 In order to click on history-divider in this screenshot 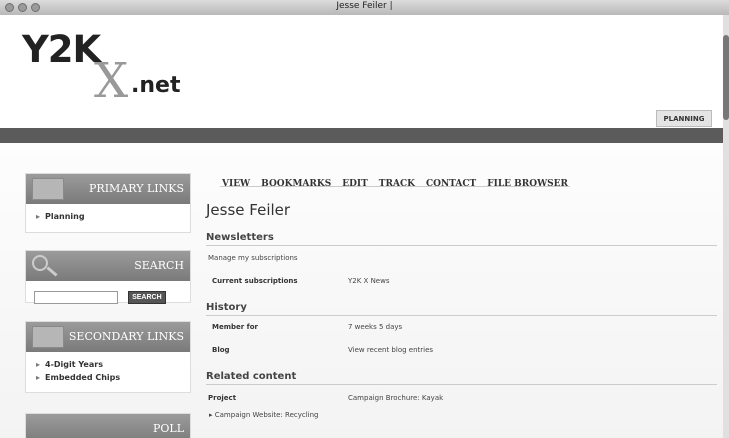, I will do `click(461, 315)`.